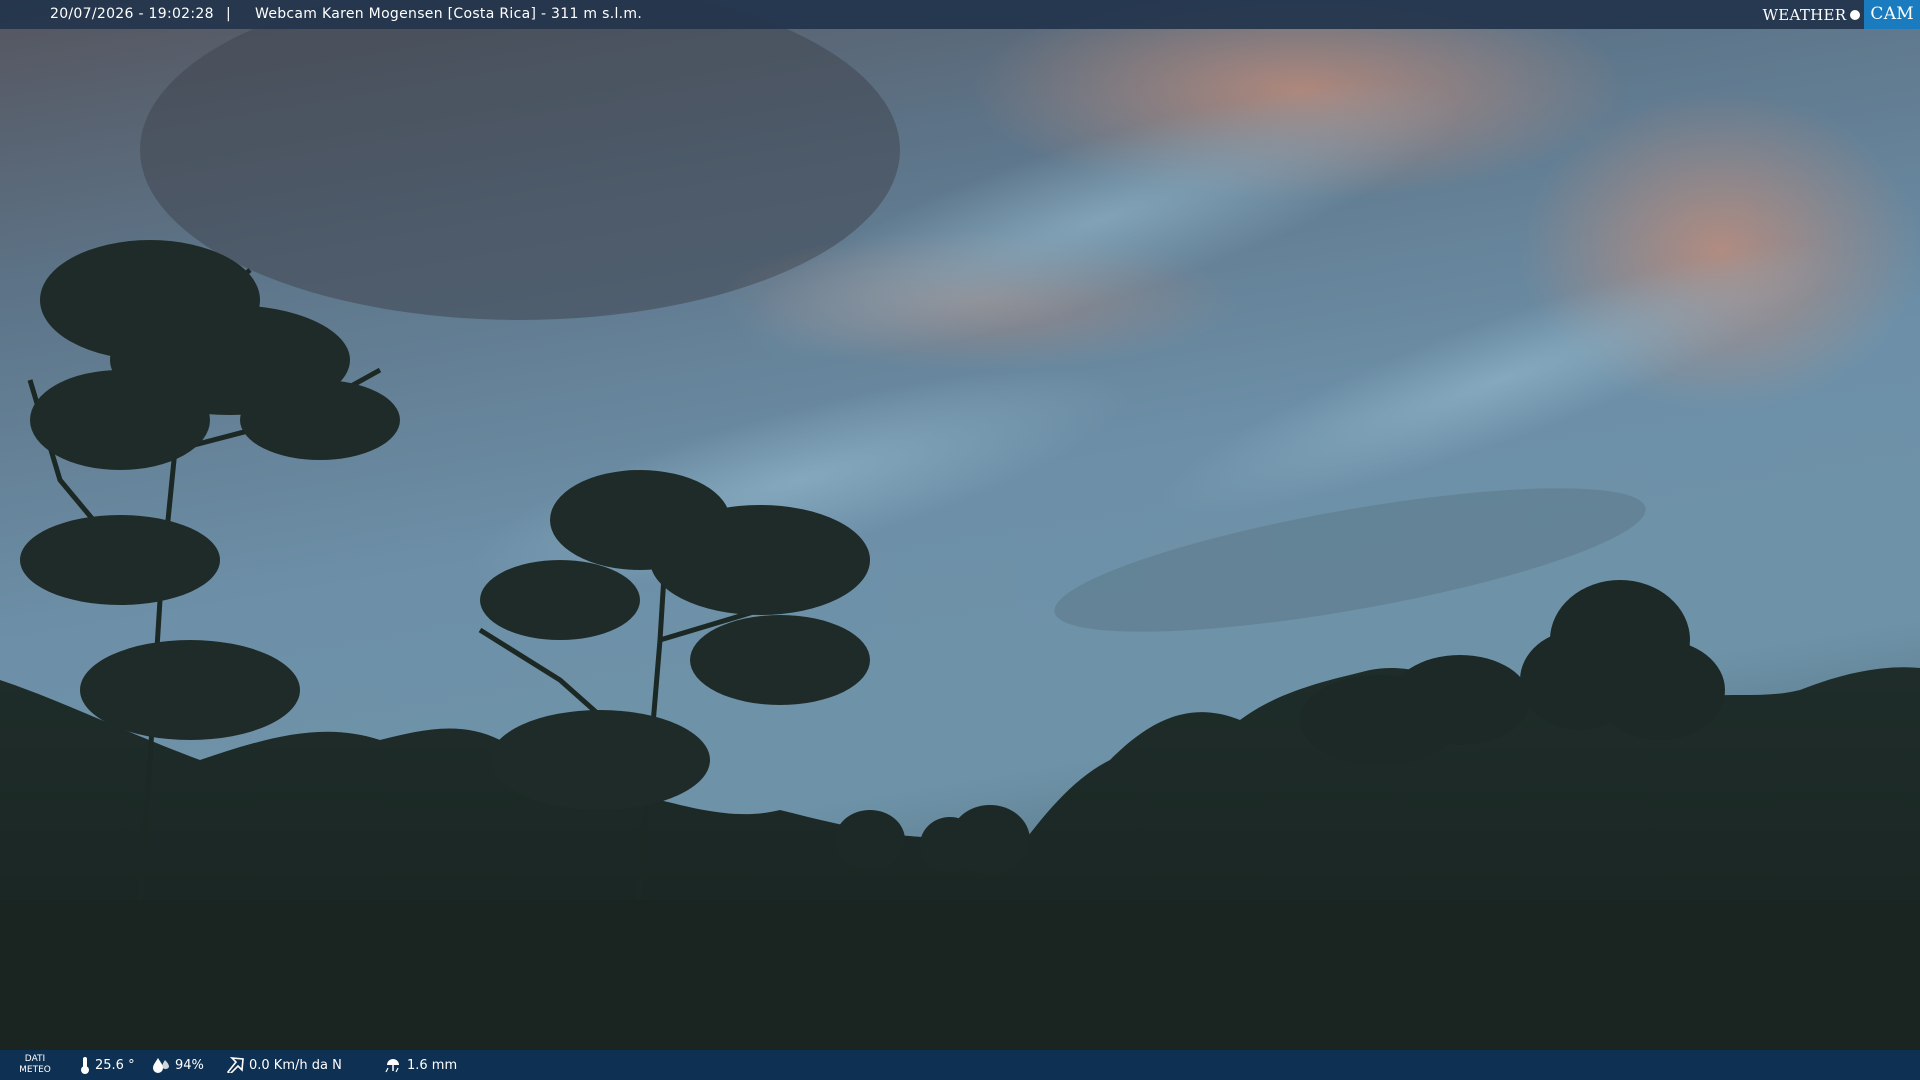  What do you see at coordinates (1855, 14) in the screenshot?
I see `logo-dot-icon` at bounding box center [1855, 14].